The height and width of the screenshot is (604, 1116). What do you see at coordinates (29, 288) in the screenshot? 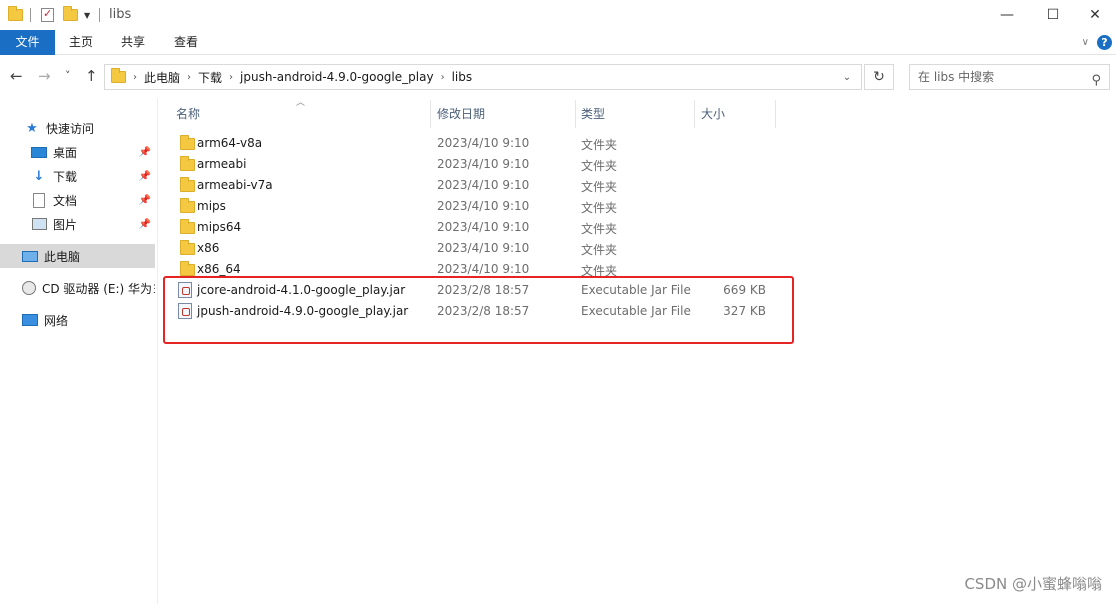
I see `cd-drive-icon` at bounding box center [29, 288].